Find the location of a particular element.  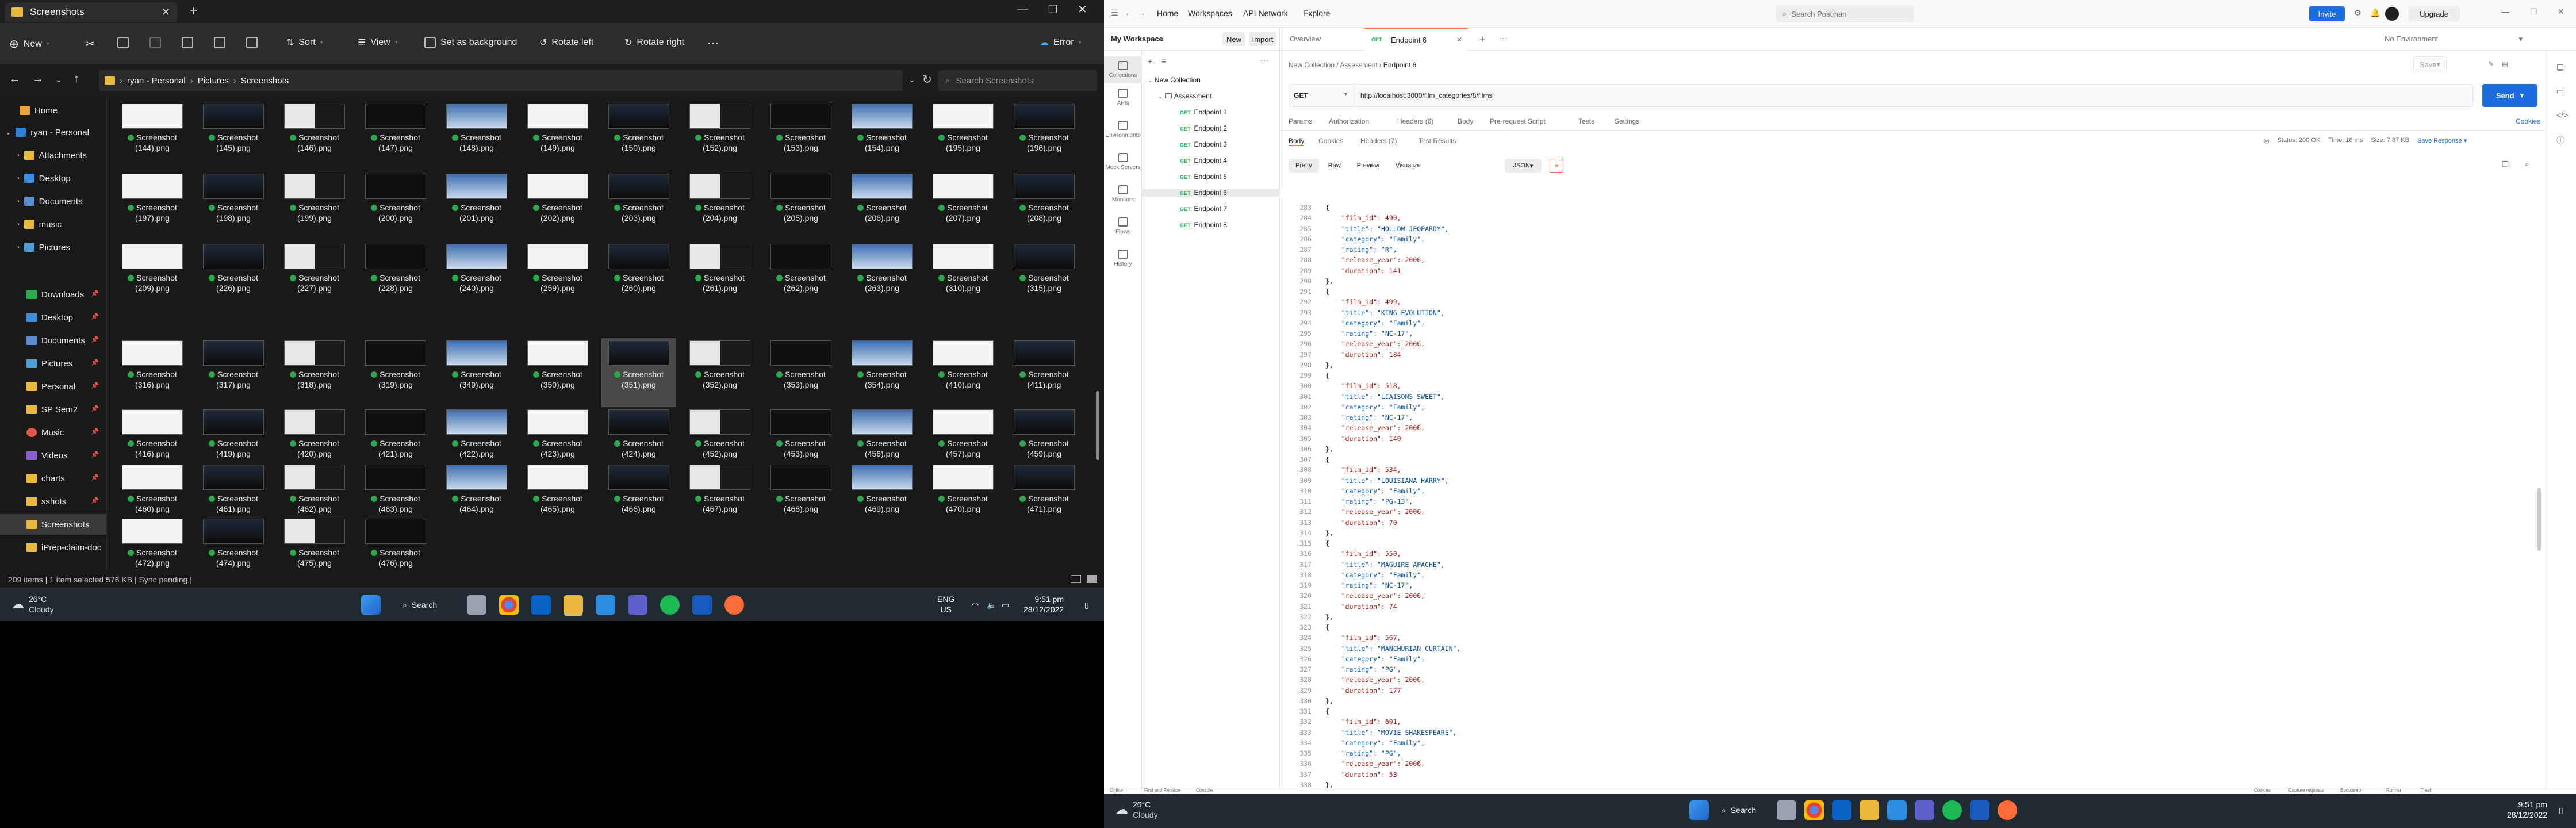

teams-icon is located at coordinates (637, 605).